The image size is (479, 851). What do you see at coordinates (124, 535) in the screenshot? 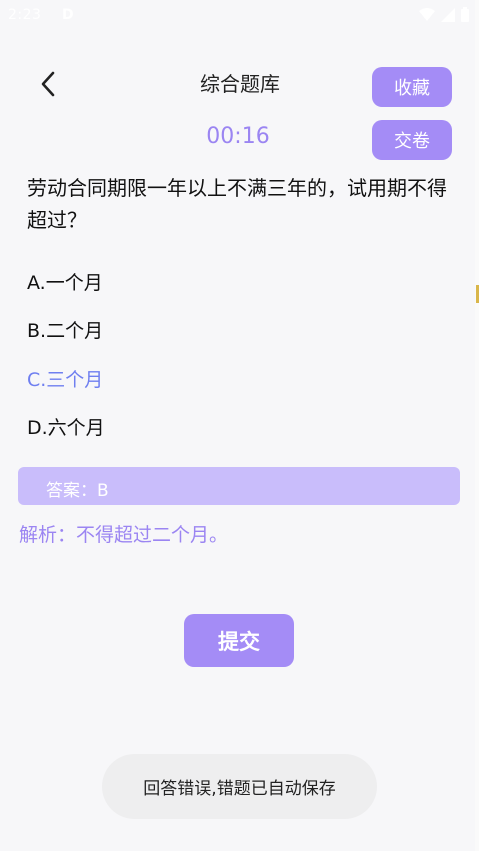
I see `analysis-text: 解析：不得超过二个月。` at bounding box center [124, 535].